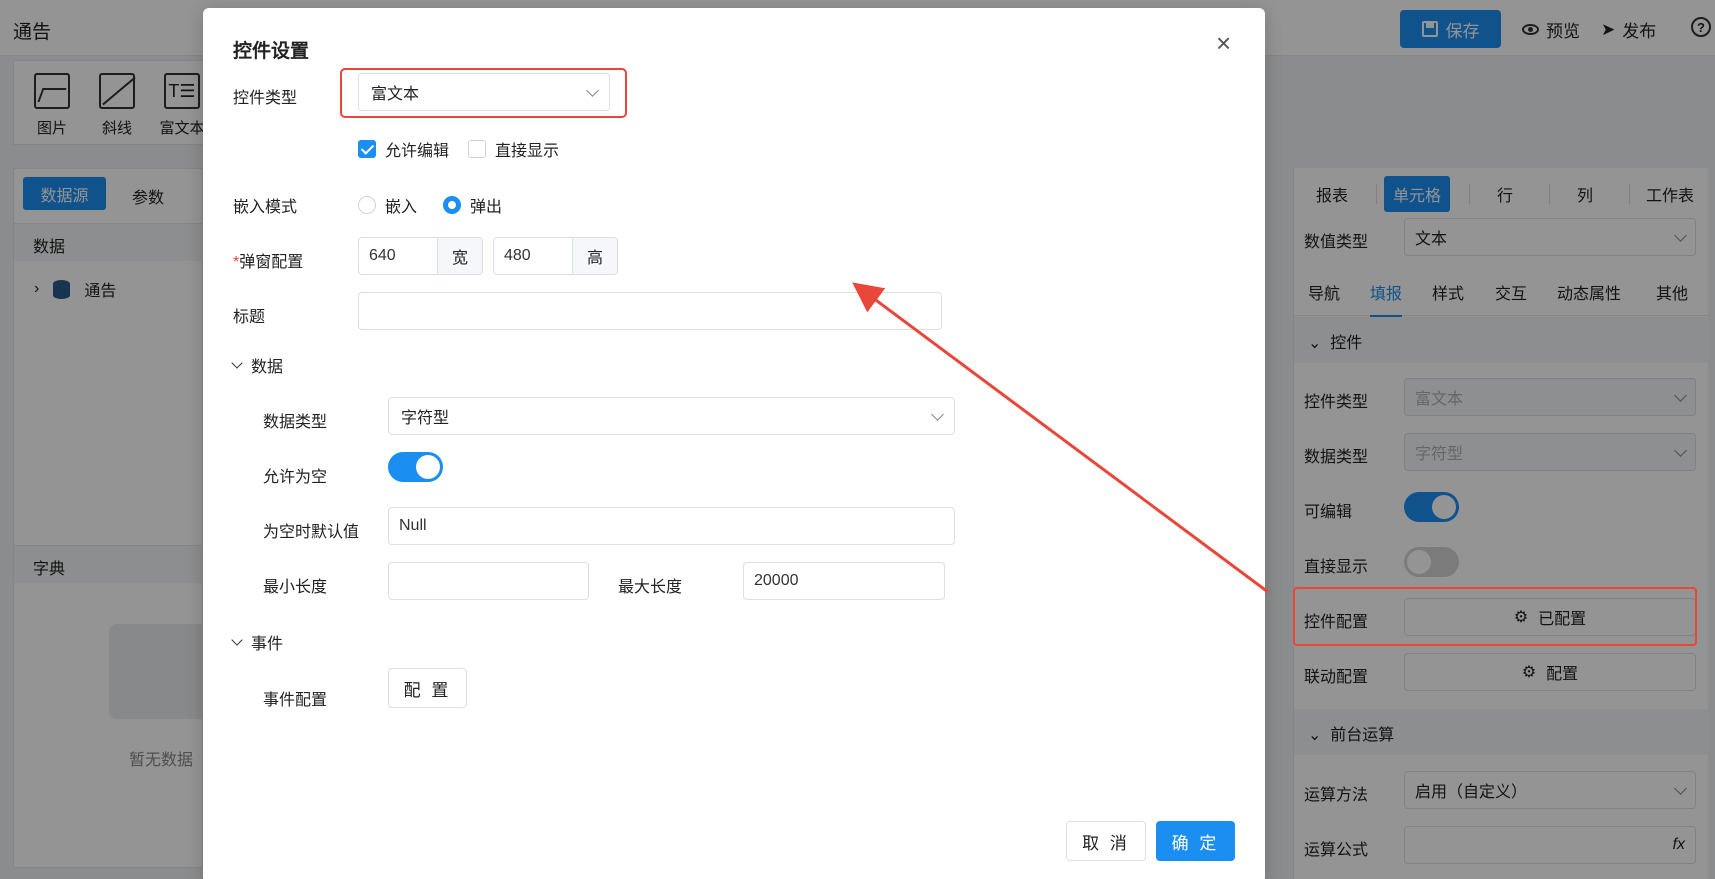 The height and width of the screenshot is (879, 1715). Describe the element at coordinates (395, 94) in the screenshot. I see `control-type-value: 富文本` at that location.